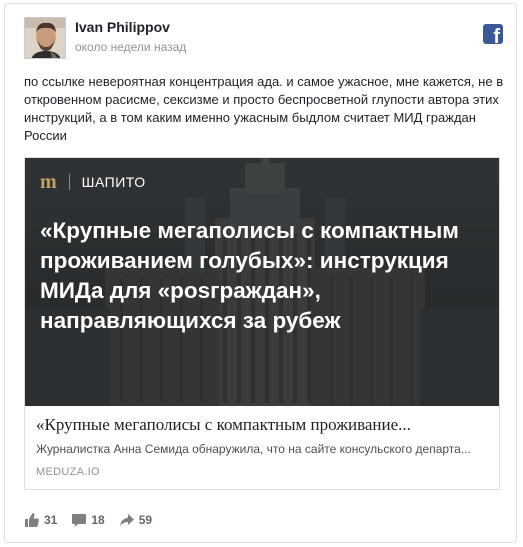  Describe the element at coordinates (48, 182) in the screenshot. I see `meduza-logo-icon: m` at that location.